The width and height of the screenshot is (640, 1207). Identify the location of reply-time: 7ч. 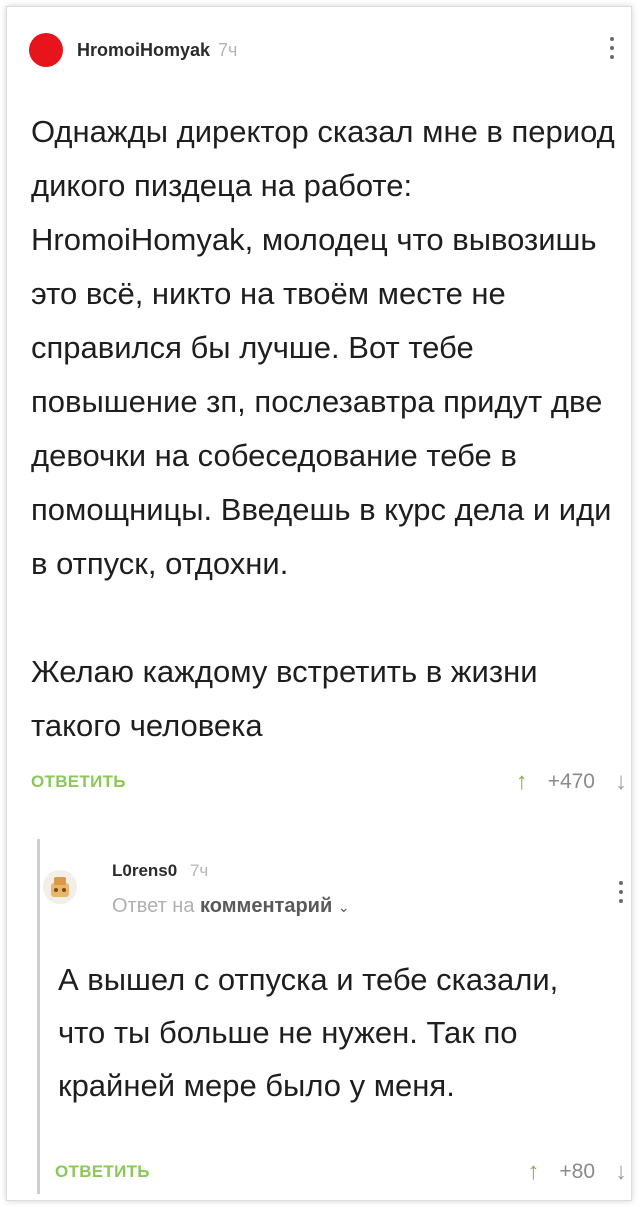
(199, 870).